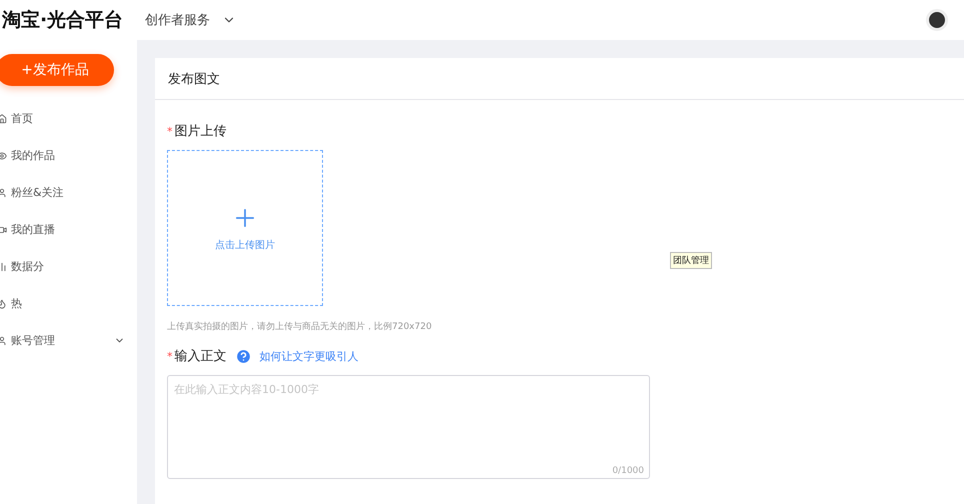 This screenshot has width=964, height=504. I want to click on sidebar-item: 账号管理, so click(68, 340).